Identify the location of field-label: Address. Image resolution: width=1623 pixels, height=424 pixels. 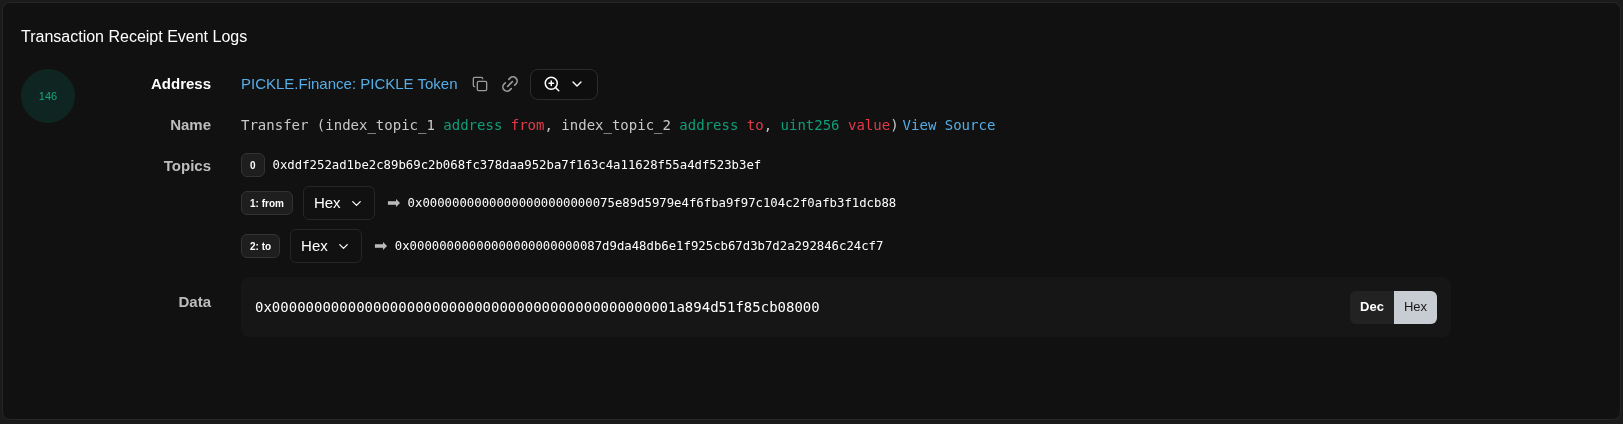
(180, 83).